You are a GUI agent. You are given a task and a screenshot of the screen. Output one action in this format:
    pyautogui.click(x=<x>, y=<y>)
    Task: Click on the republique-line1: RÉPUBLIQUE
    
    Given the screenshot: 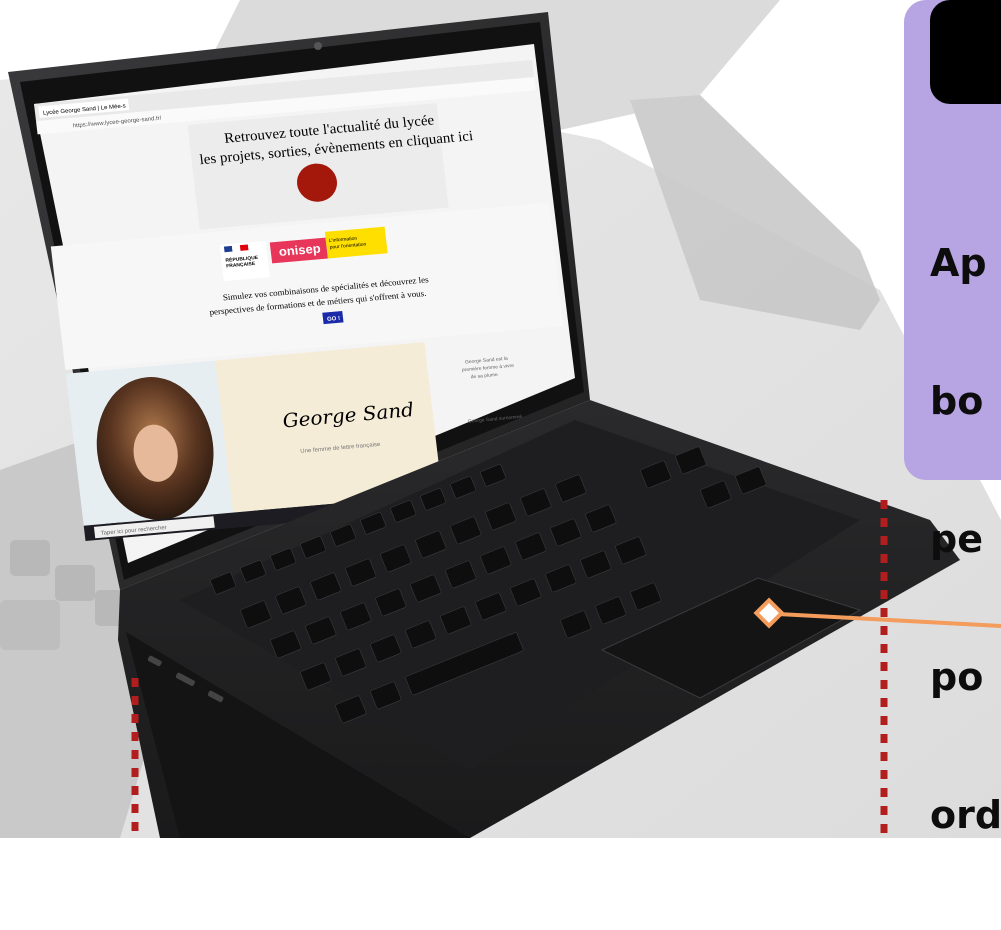 What is the action you would take?
    pyautogui.click(x=242, y=258)
    